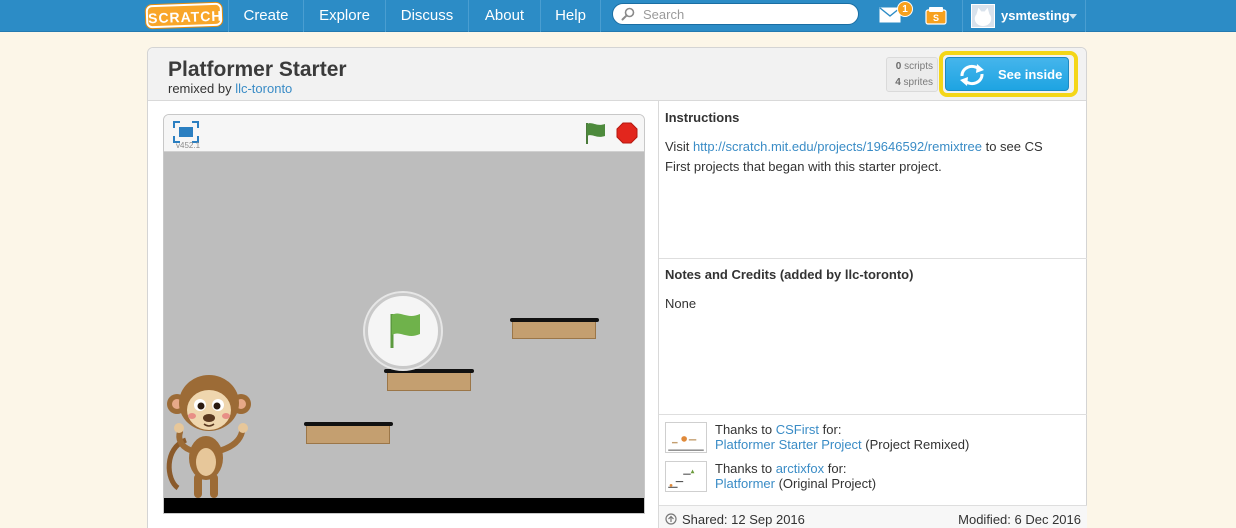 The height and width of the screenshot is (528, 1236). I want to click on instructions-heading: Instructions, so click(702, 117).